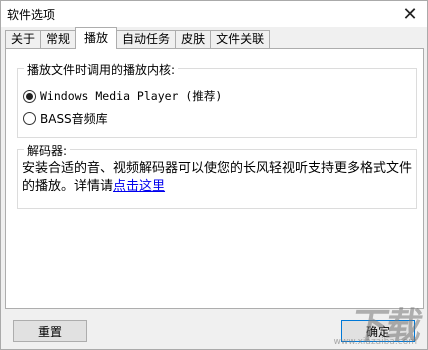  Describe the element at coordinates (101, 69) in the screenshot. I see `play-core-group-title: 播放文件时调用的播放内核:` at that location.